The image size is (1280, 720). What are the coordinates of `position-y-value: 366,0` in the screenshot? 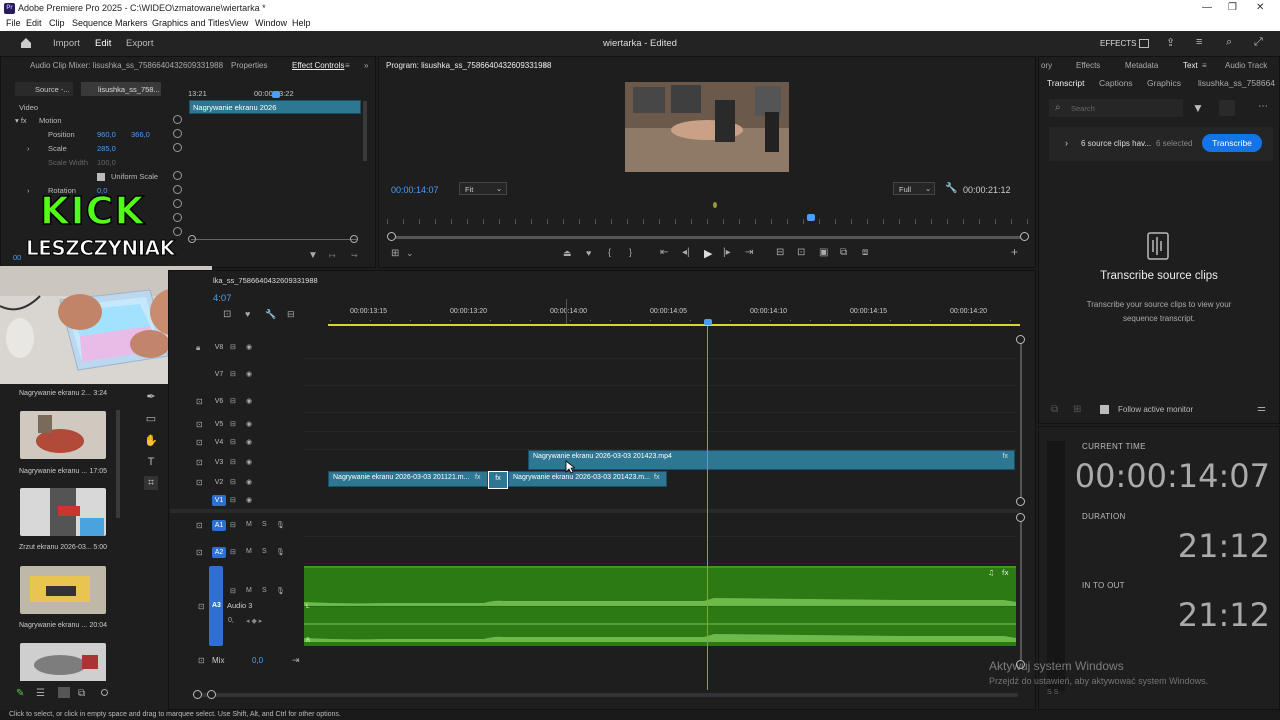 It's located at (140, 134).